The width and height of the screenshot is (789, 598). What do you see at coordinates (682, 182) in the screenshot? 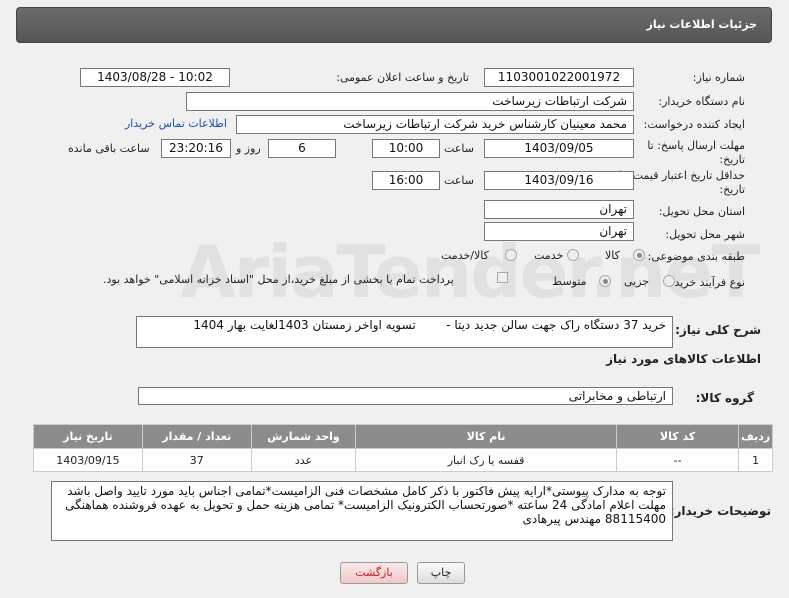
I see `validity-label: حداقل تاریخ اعتبار قیمت: تا تاریخ:` at bounding box center [682, 182].